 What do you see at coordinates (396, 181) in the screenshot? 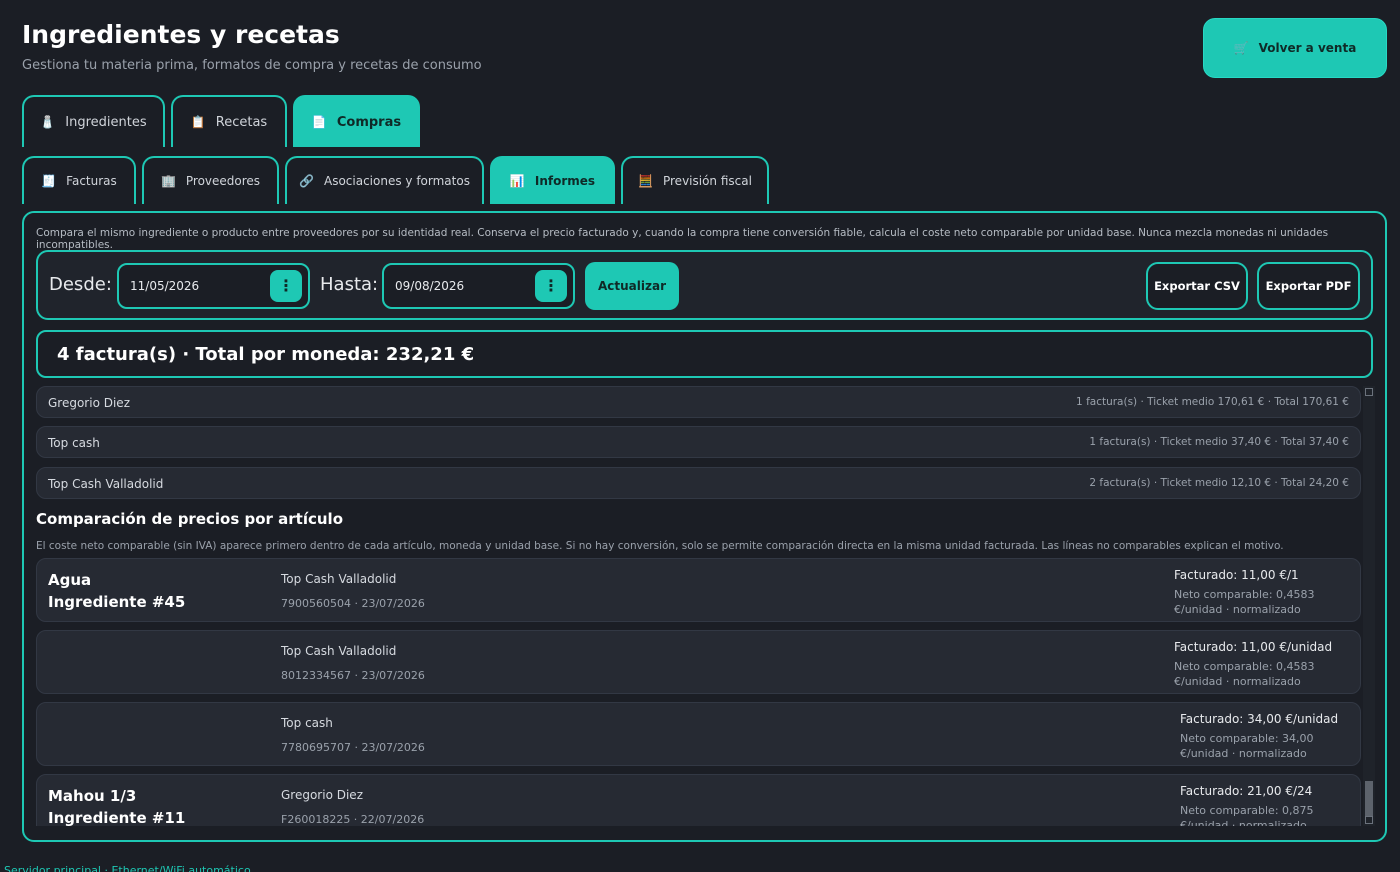
I see `tab-label: Asociaciones y formatos` at bounding box center [396, 181].